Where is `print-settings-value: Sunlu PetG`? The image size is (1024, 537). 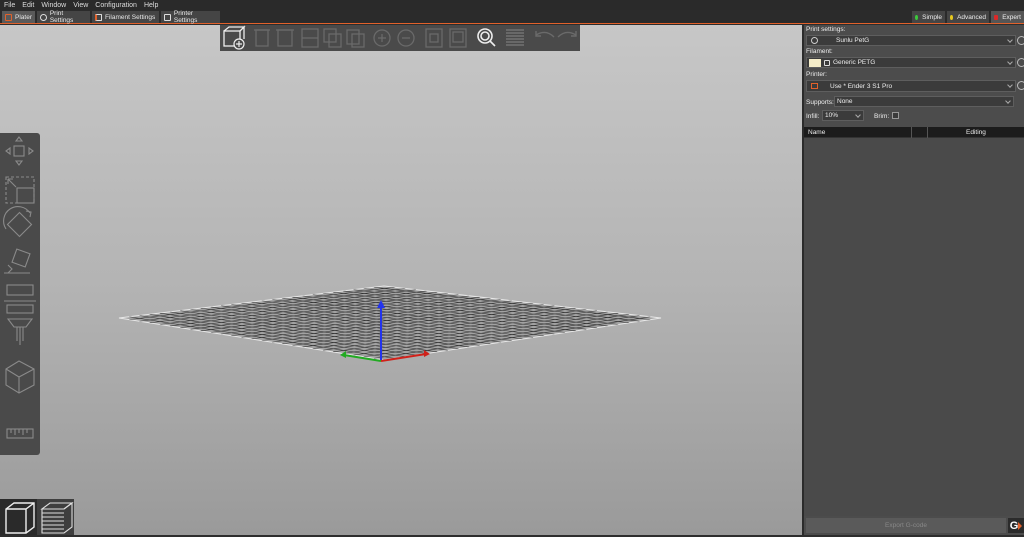 print-settings-value: Sunlu PetG is located at coordinates (853, 40).